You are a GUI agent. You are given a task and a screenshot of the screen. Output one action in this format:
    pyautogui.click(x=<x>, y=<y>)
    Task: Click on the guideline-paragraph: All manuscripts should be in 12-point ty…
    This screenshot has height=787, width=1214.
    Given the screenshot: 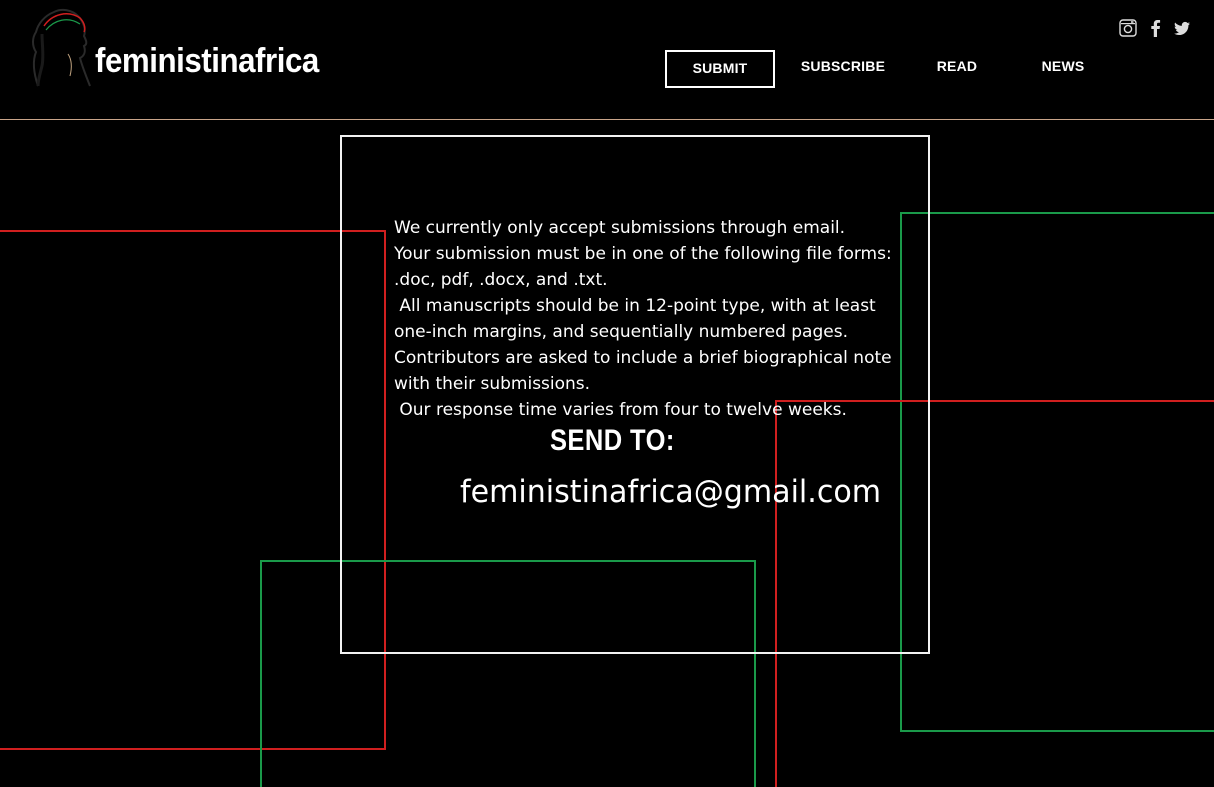 What is the action you would take?
    pyautogui.click(x=638, y=319)
    